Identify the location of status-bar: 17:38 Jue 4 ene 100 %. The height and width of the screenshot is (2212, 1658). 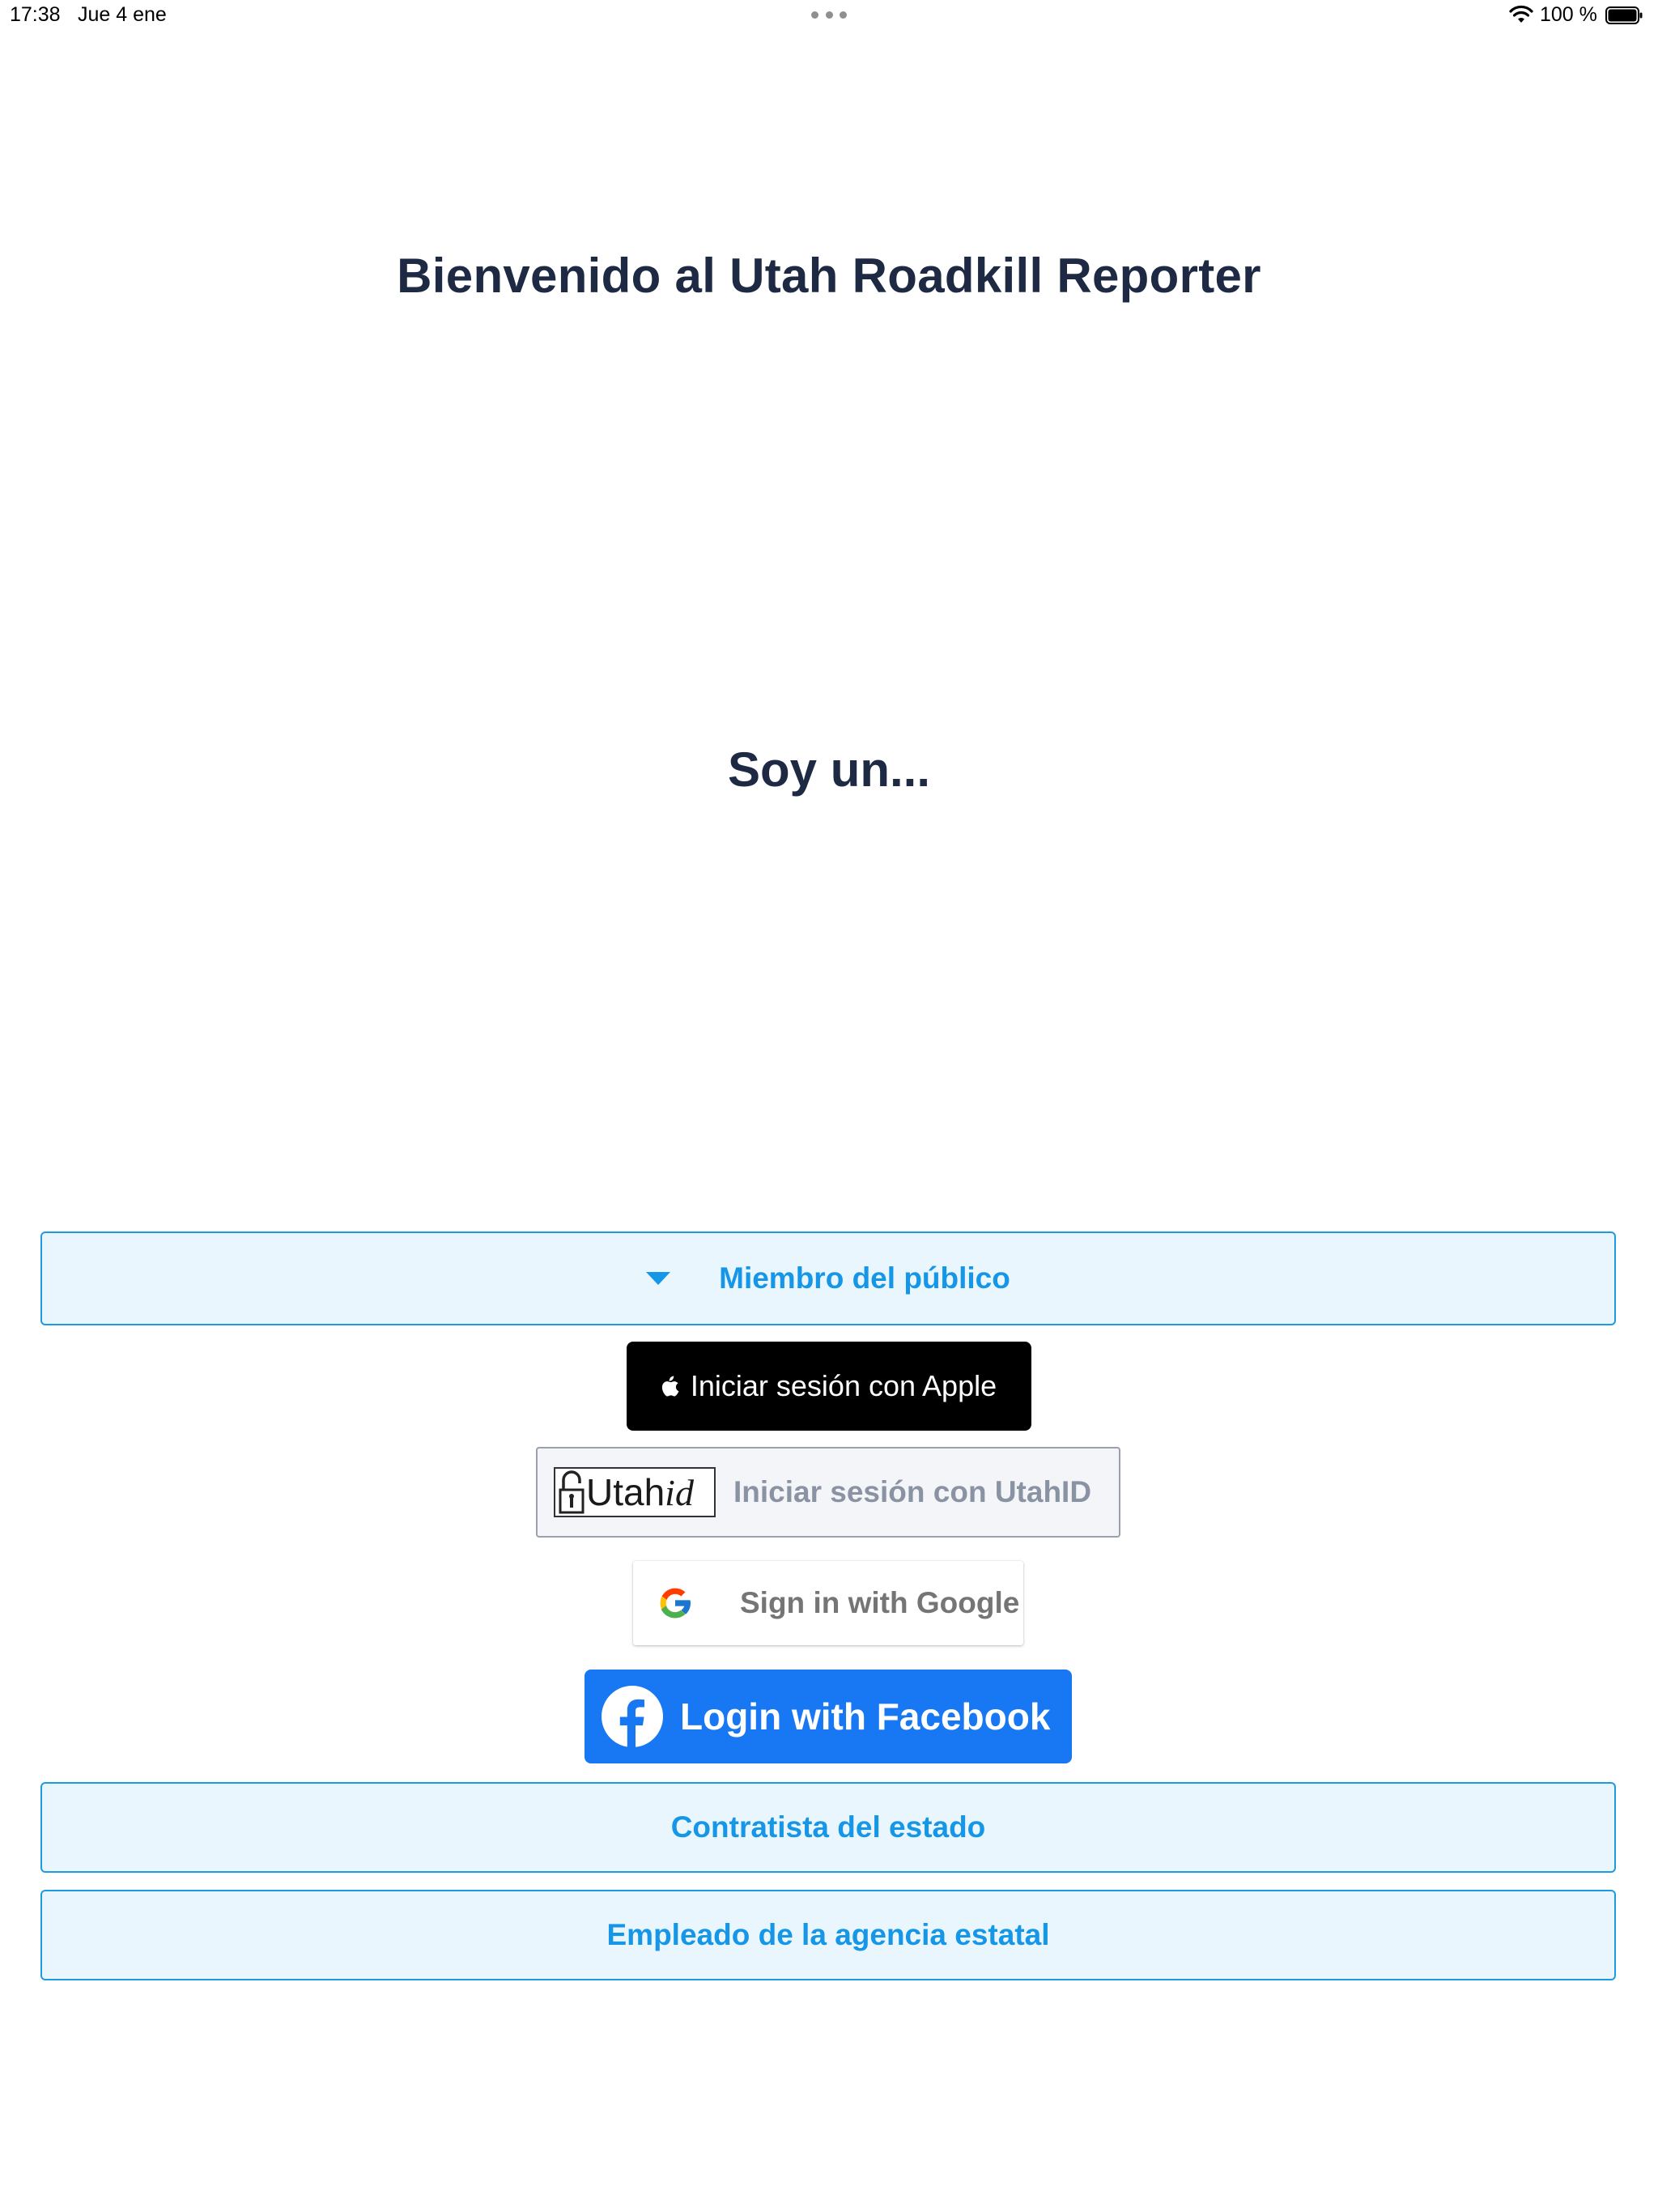
(829, 17).